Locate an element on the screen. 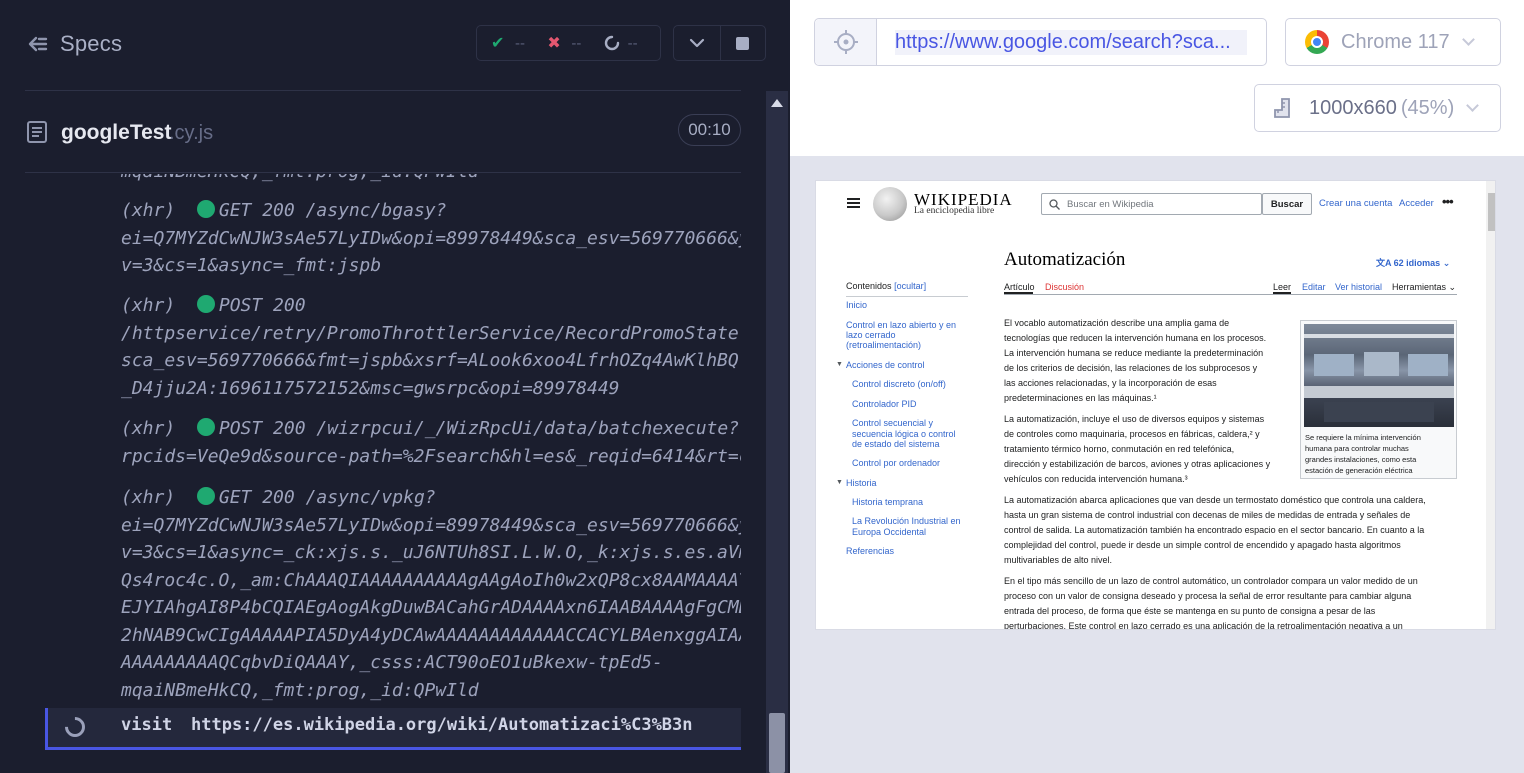 Image resolution: width=1524 pixels, height=773 pixels. login-link: Acceder is located at coordinates (1416, 203).